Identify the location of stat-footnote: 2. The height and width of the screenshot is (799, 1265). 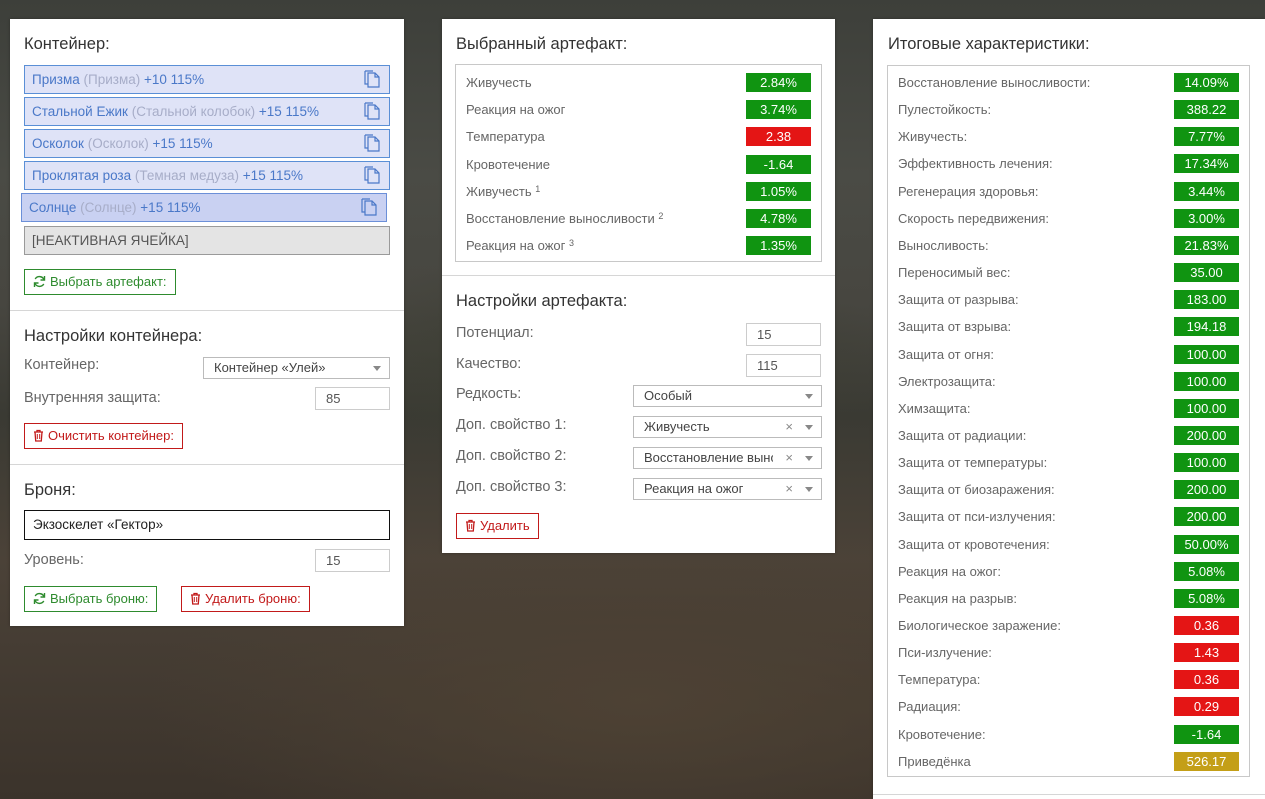
(661, 216).